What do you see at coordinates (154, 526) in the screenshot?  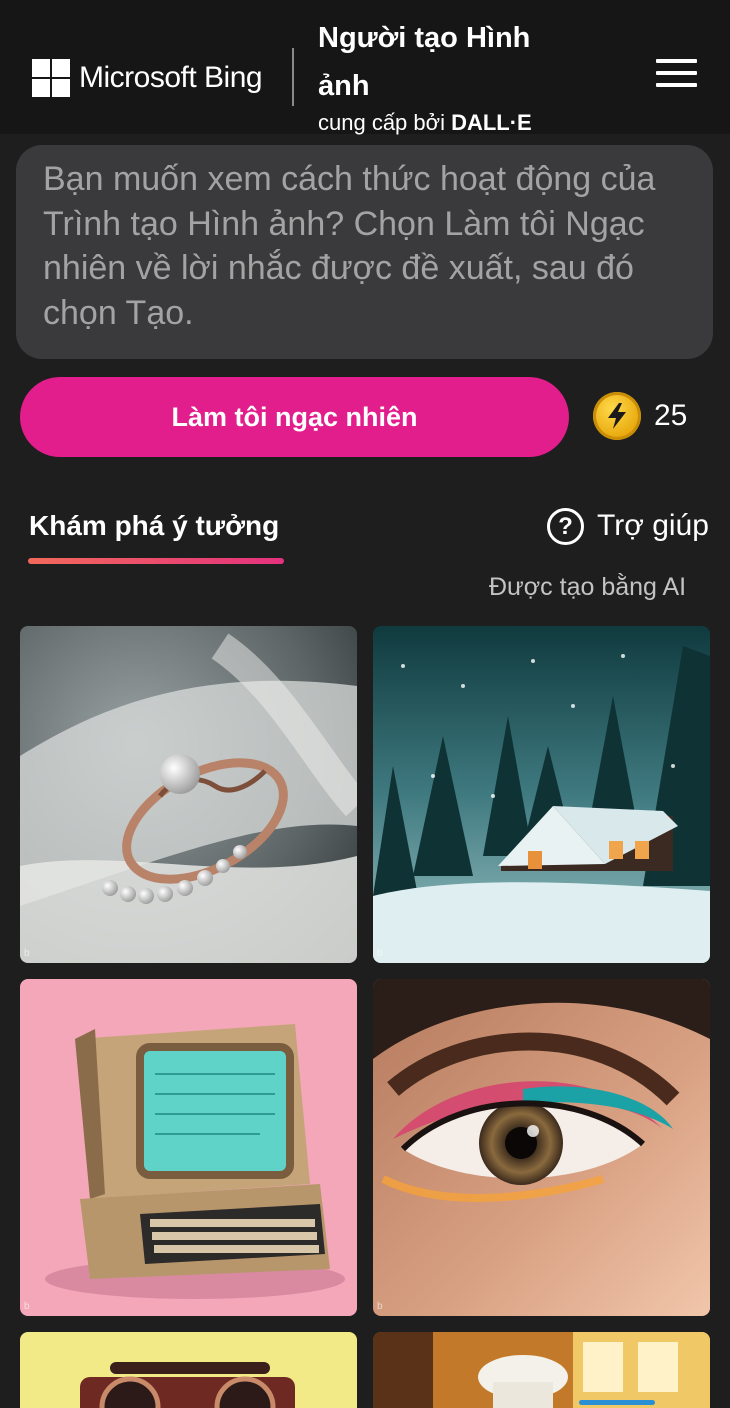 I see `tab-explore-ideas: Khám phá ý tưởng` at bounding box center [154, 526].